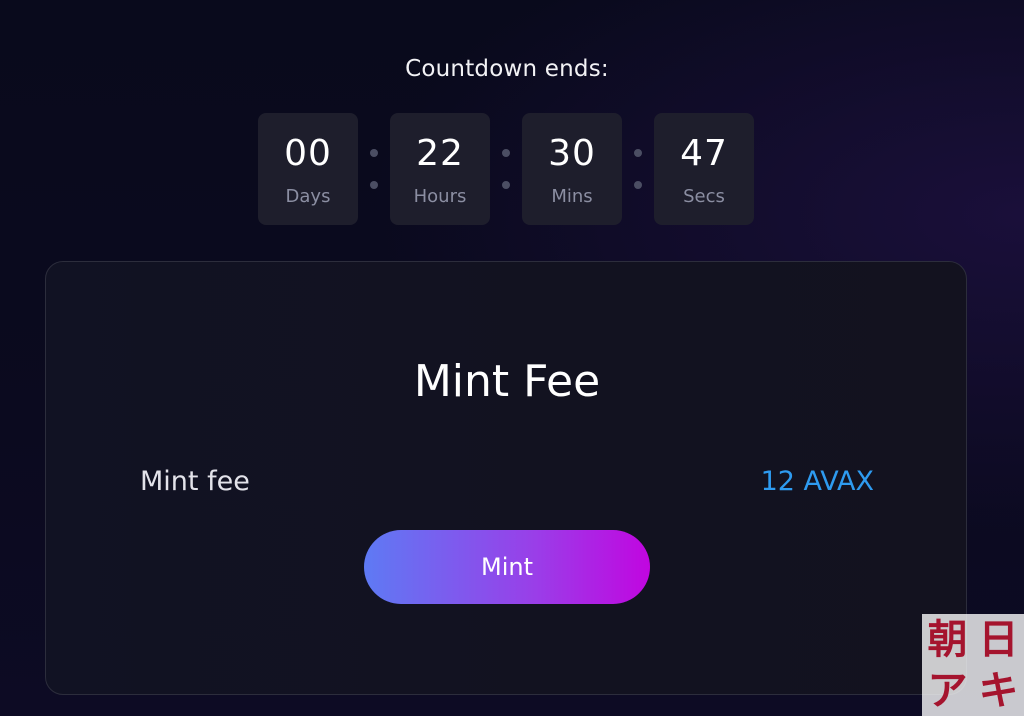 Image resolution: width=1024 pixels, height=716 pixels. I want to click on countdown-secs: 47 Secs, so click(704, 169).